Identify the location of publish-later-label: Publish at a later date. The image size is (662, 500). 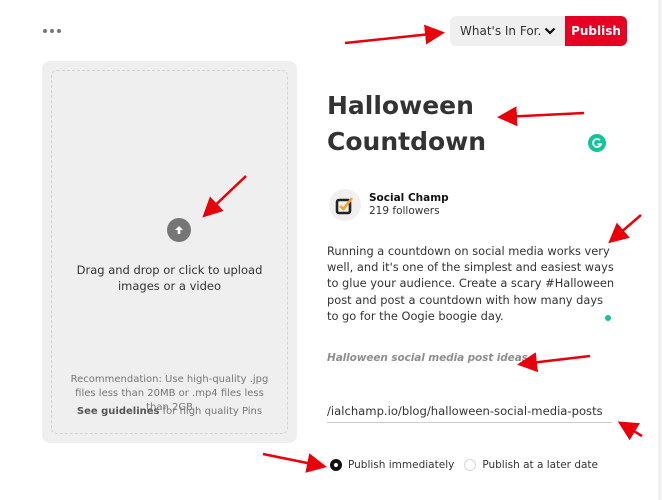
(540, 465).